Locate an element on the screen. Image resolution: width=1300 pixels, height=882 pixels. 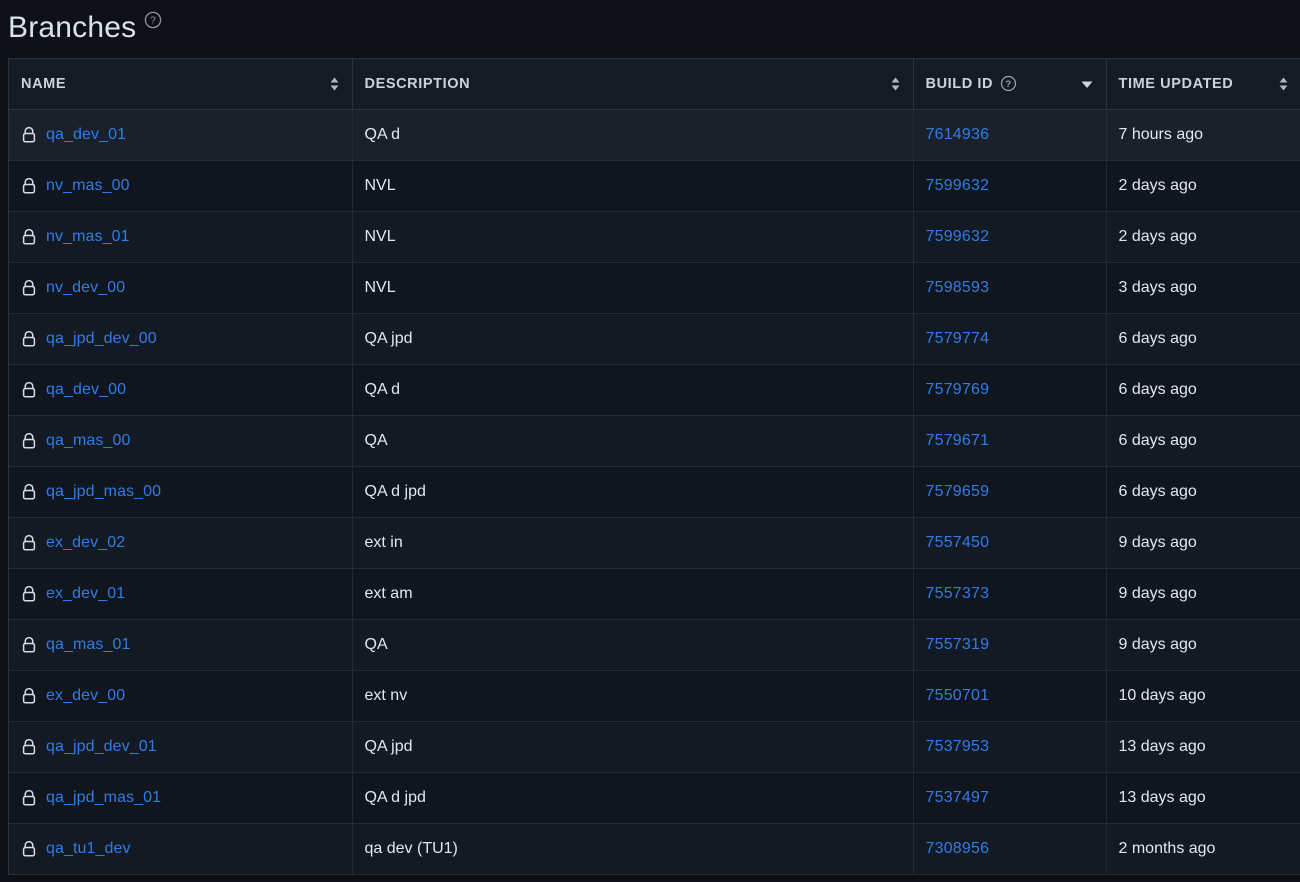
cell-name: ex_dev_00 is located at coordinates (181, 696).